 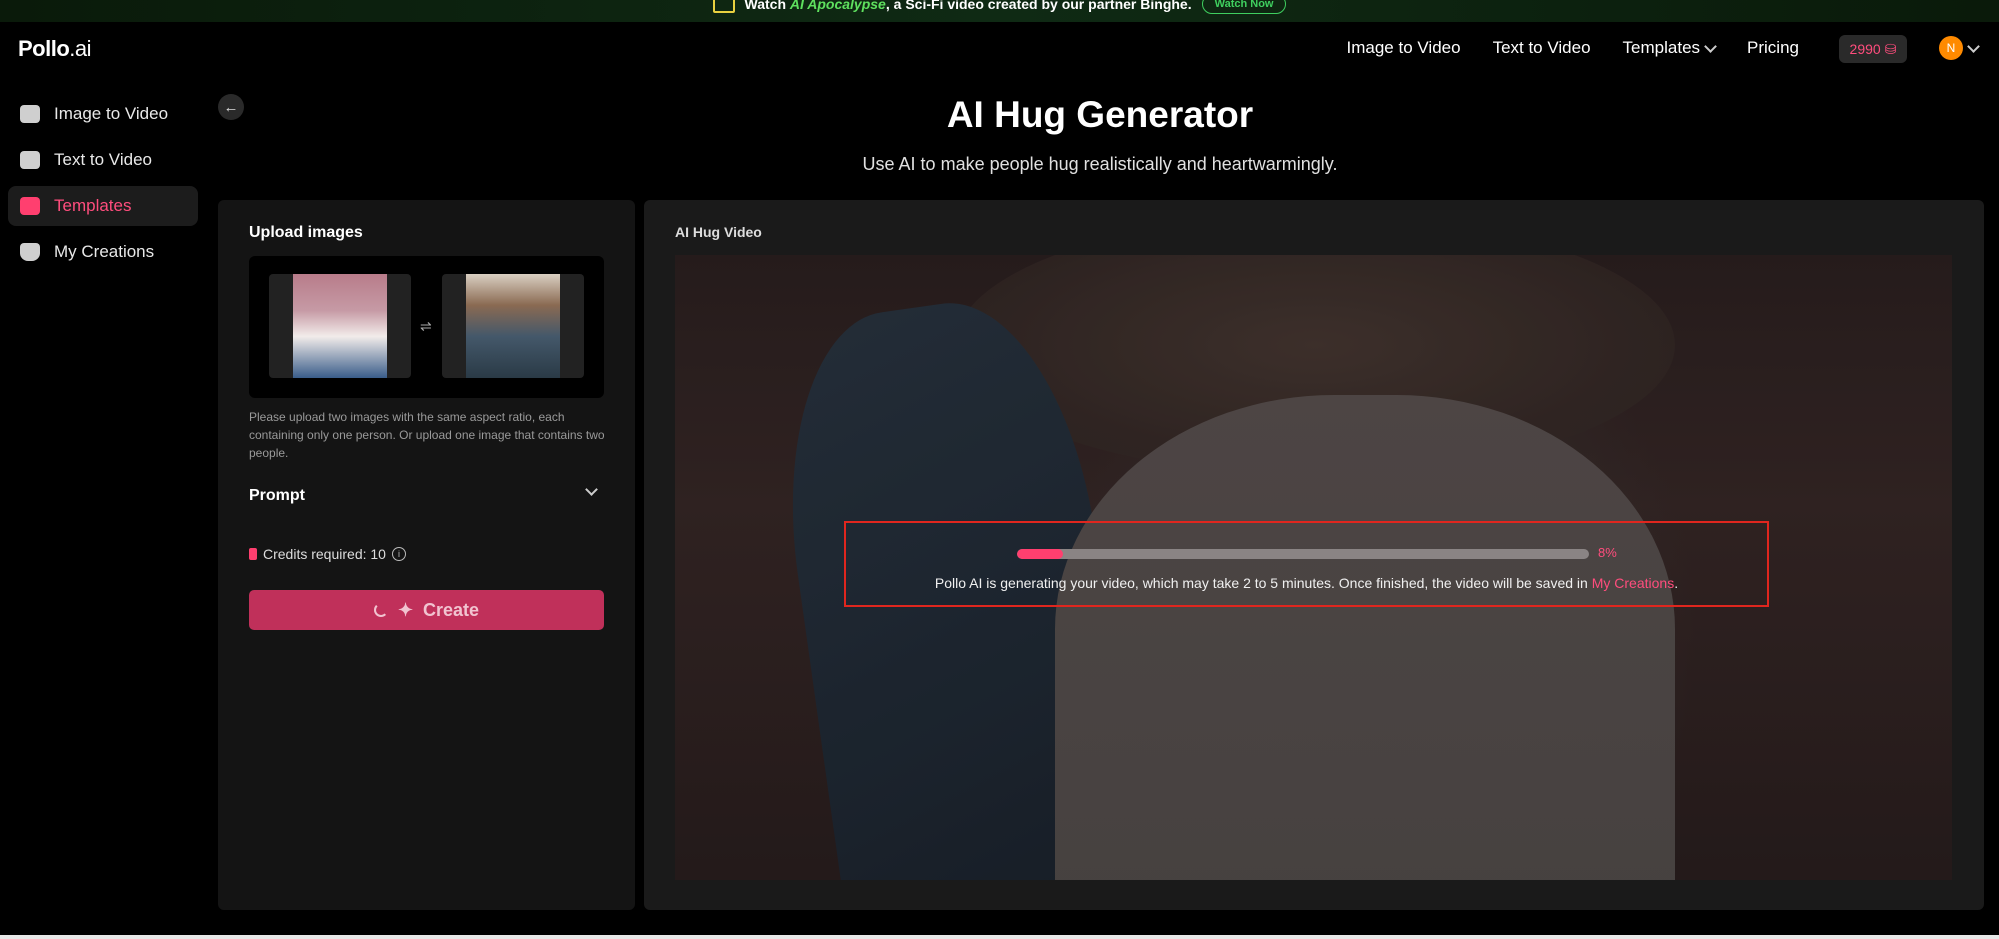 I want to click on watch-now-button: Watch Now, so click(x=1244, y=7).